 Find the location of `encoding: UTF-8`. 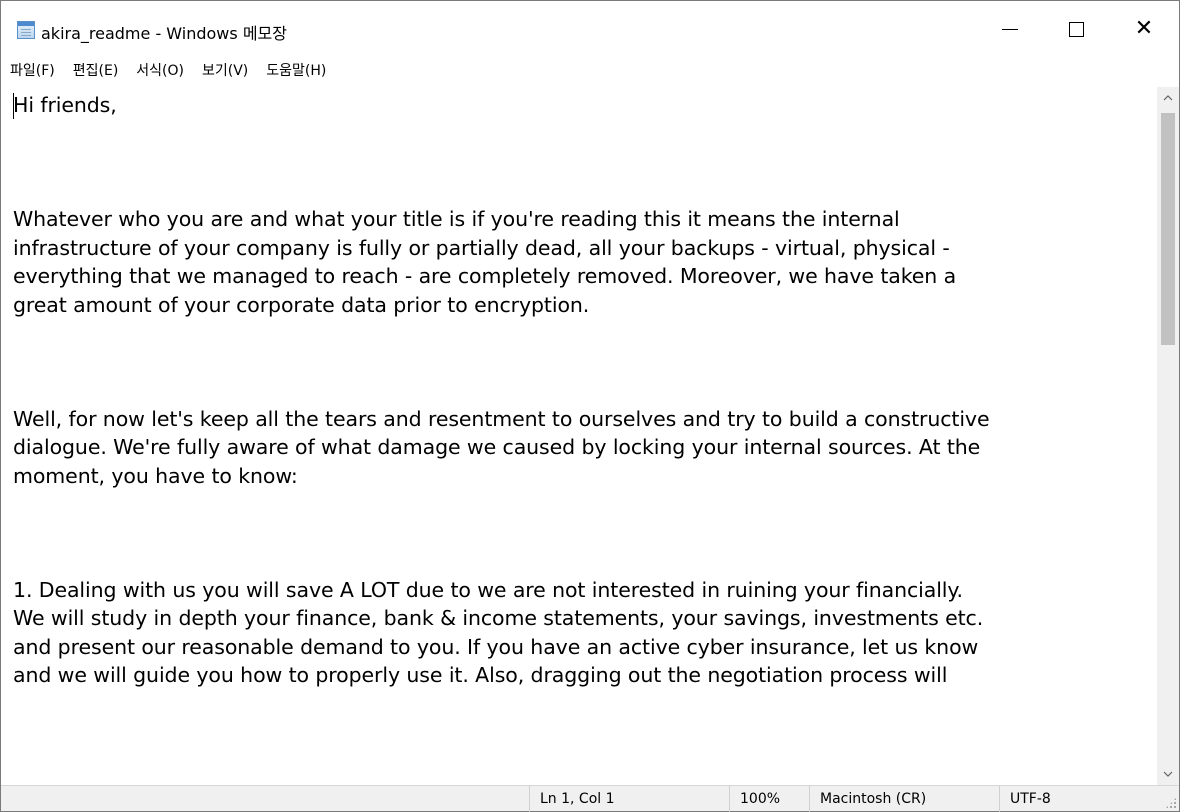

encoding: UTF-8 is located at coordinates (1078, 799).